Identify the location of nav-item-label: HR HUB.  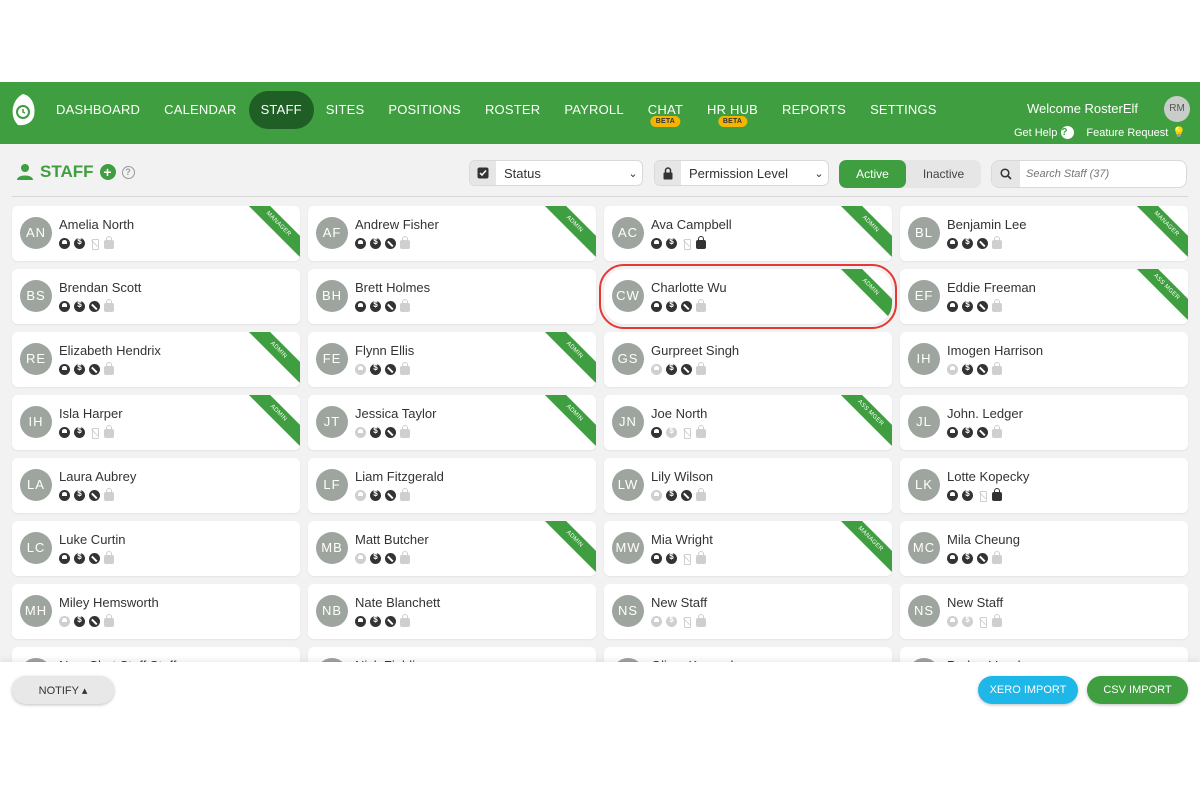
(733, 109).